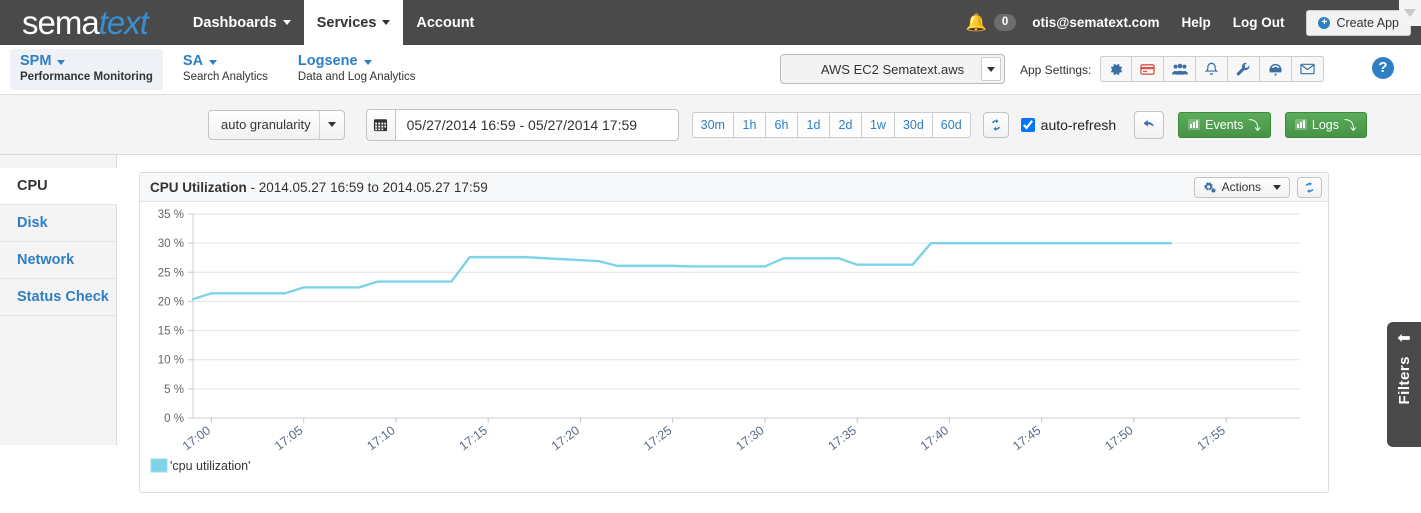 This screenshot has height=513, width=1421. Describe the element at coordinates (1148, 69) in the screenshot. I see `credit-card-icon` at that location.